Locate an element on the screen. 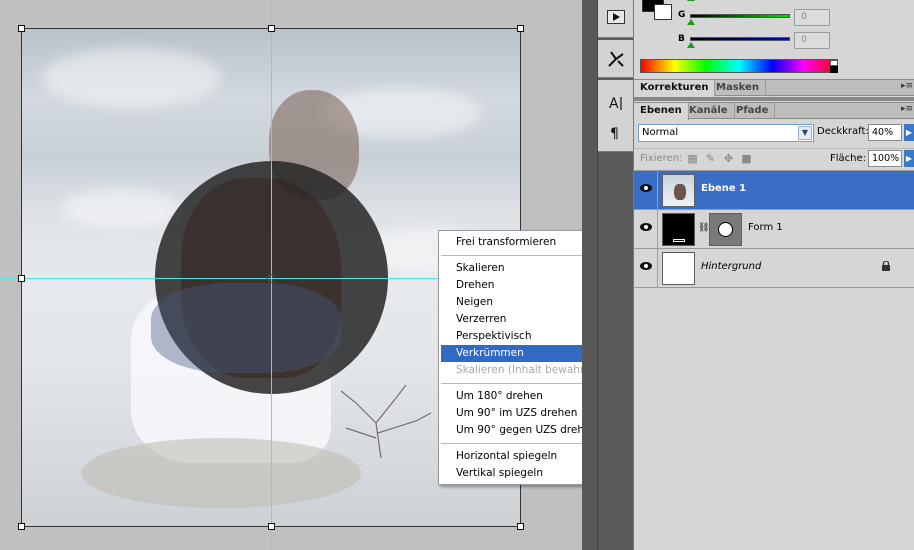  paragraph-icon: ¶ is located at coordinates (615, 133).